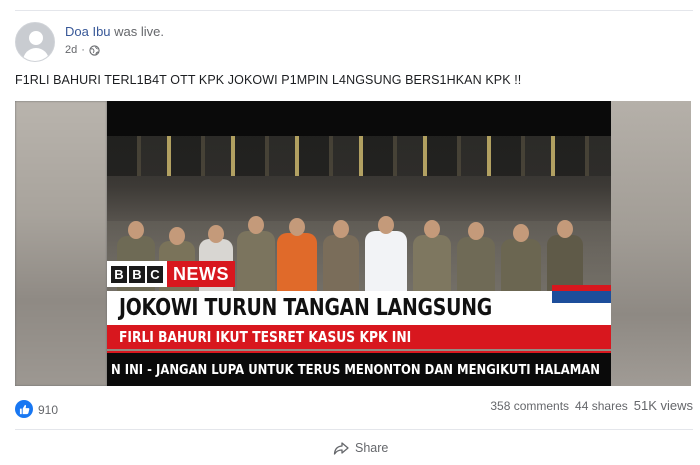 The image size is (700, 465). I want to click on share-arrow-icon, so click(341, 448).